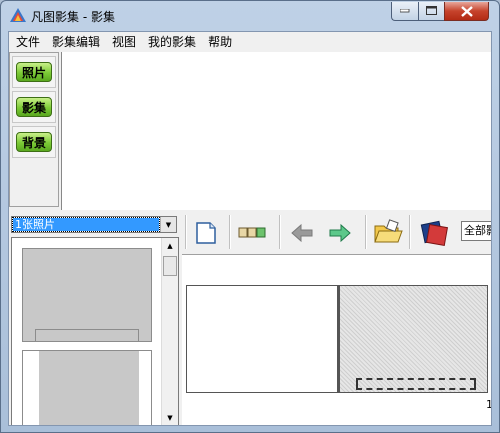 Image resolution: width=500 pixels, height=433 pixels. What do you see at coordinates (124, 42) in the screenshot?
I see `menu-view: 视图` at bounding box center [124, 42].